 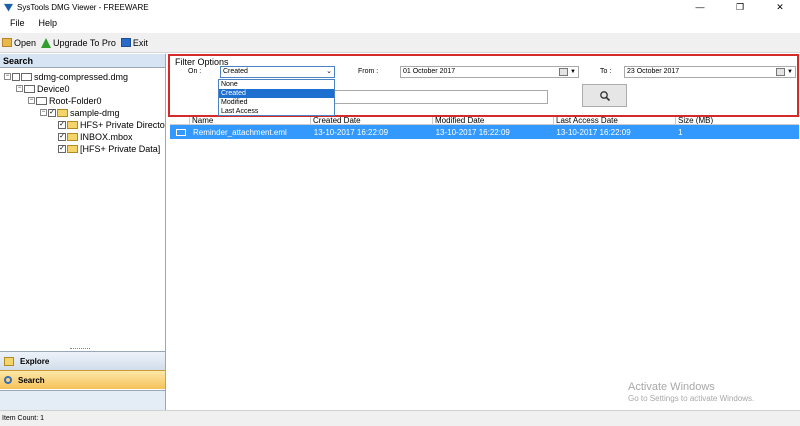 I want to click on option-none: None, so click(x=276, y=84).